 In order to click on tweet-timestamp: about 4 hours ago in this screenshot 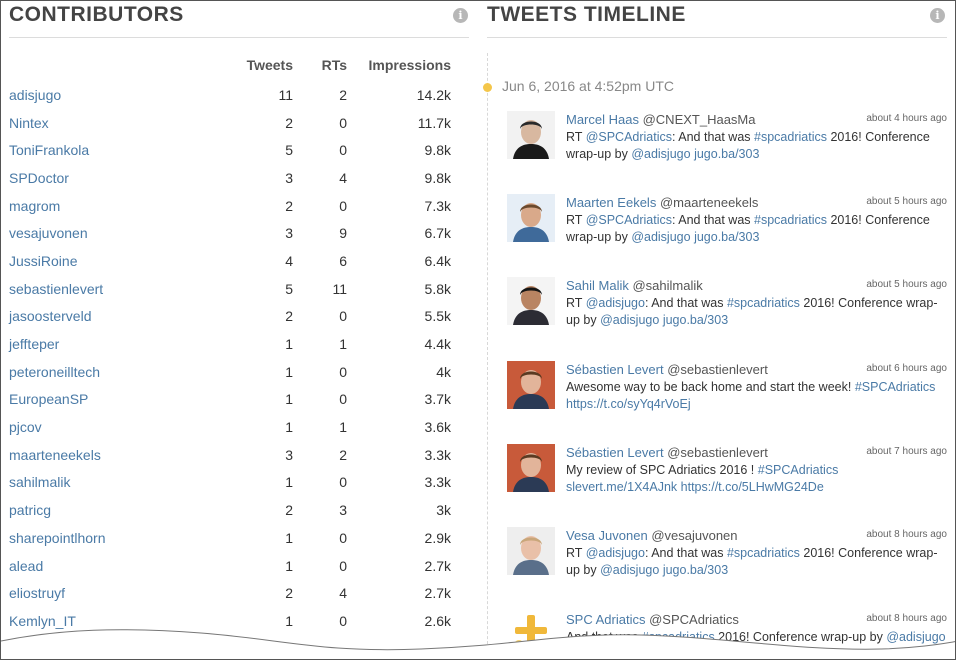, I will do `click(906, 119)`.